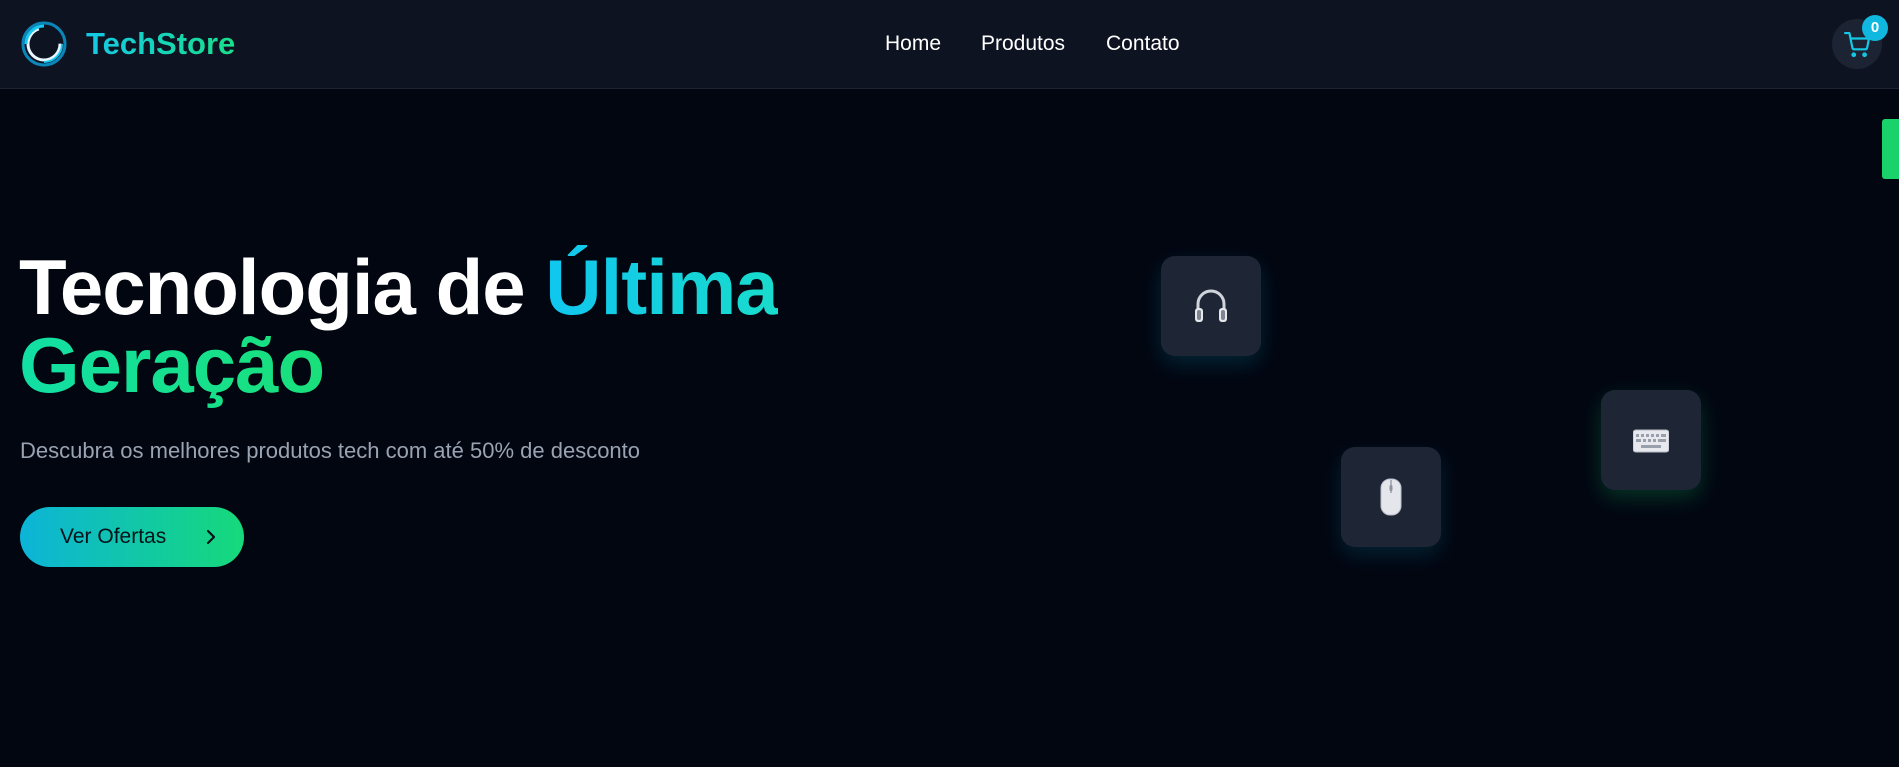  Describe the element at coordinates (913, 44) in the screenshot. I see `nav-link-home: Home` at that location.